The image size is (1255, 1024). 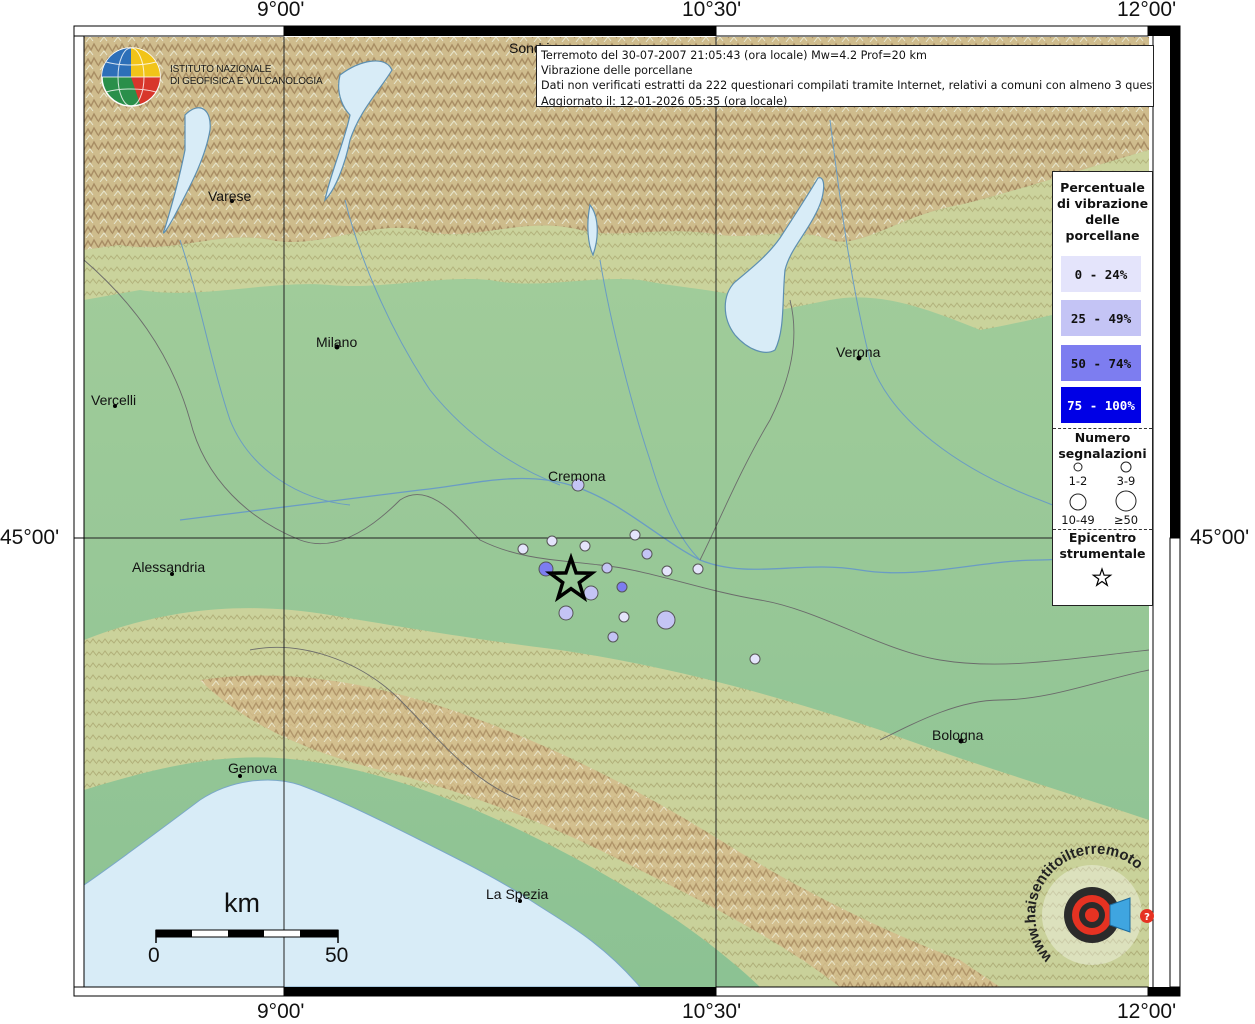 I want to click on count-label-10-49: 10-49, so click(x=1078, y=520).